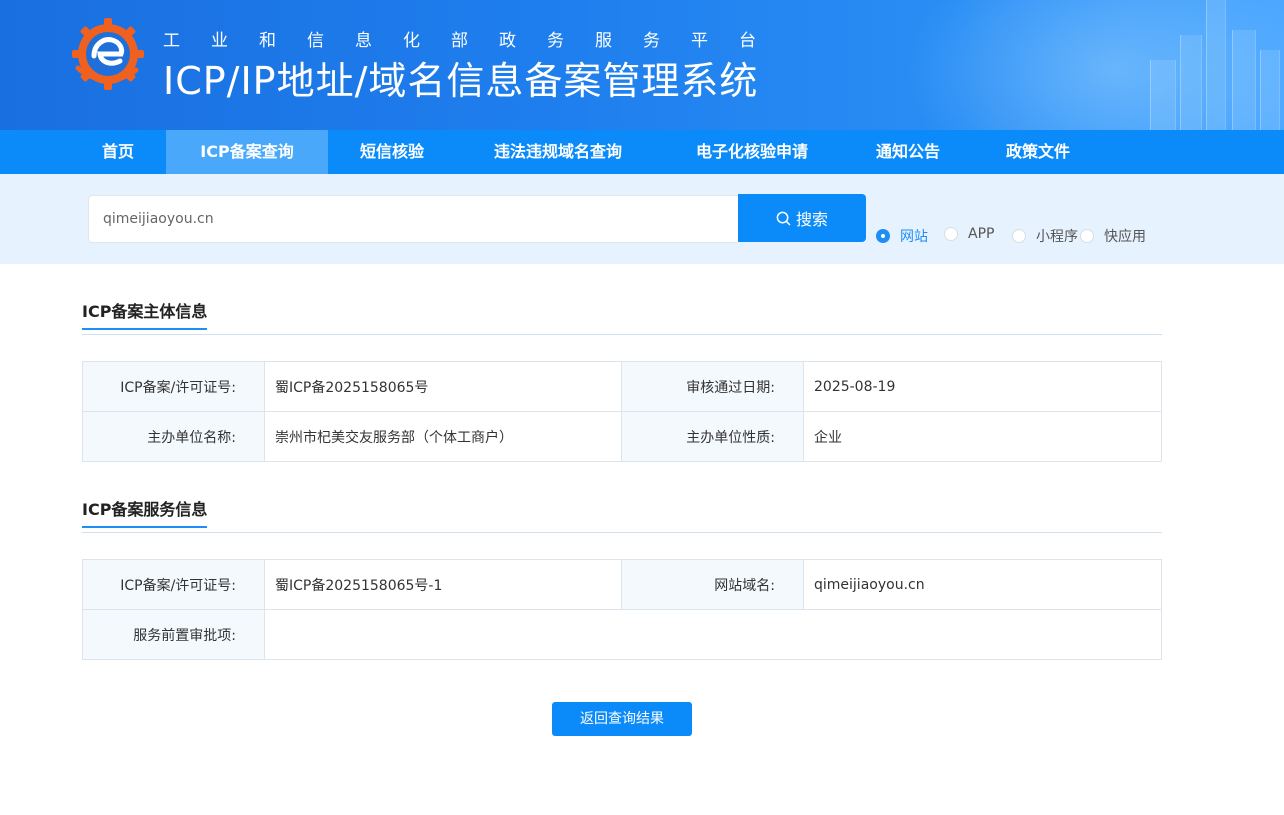 This screenshot has height=815, width=1284. What do you see at coordinates (173, 436) in the screenshot?
I see `org-name-label: 主办单位名称:` at bounding box center [173, 436].